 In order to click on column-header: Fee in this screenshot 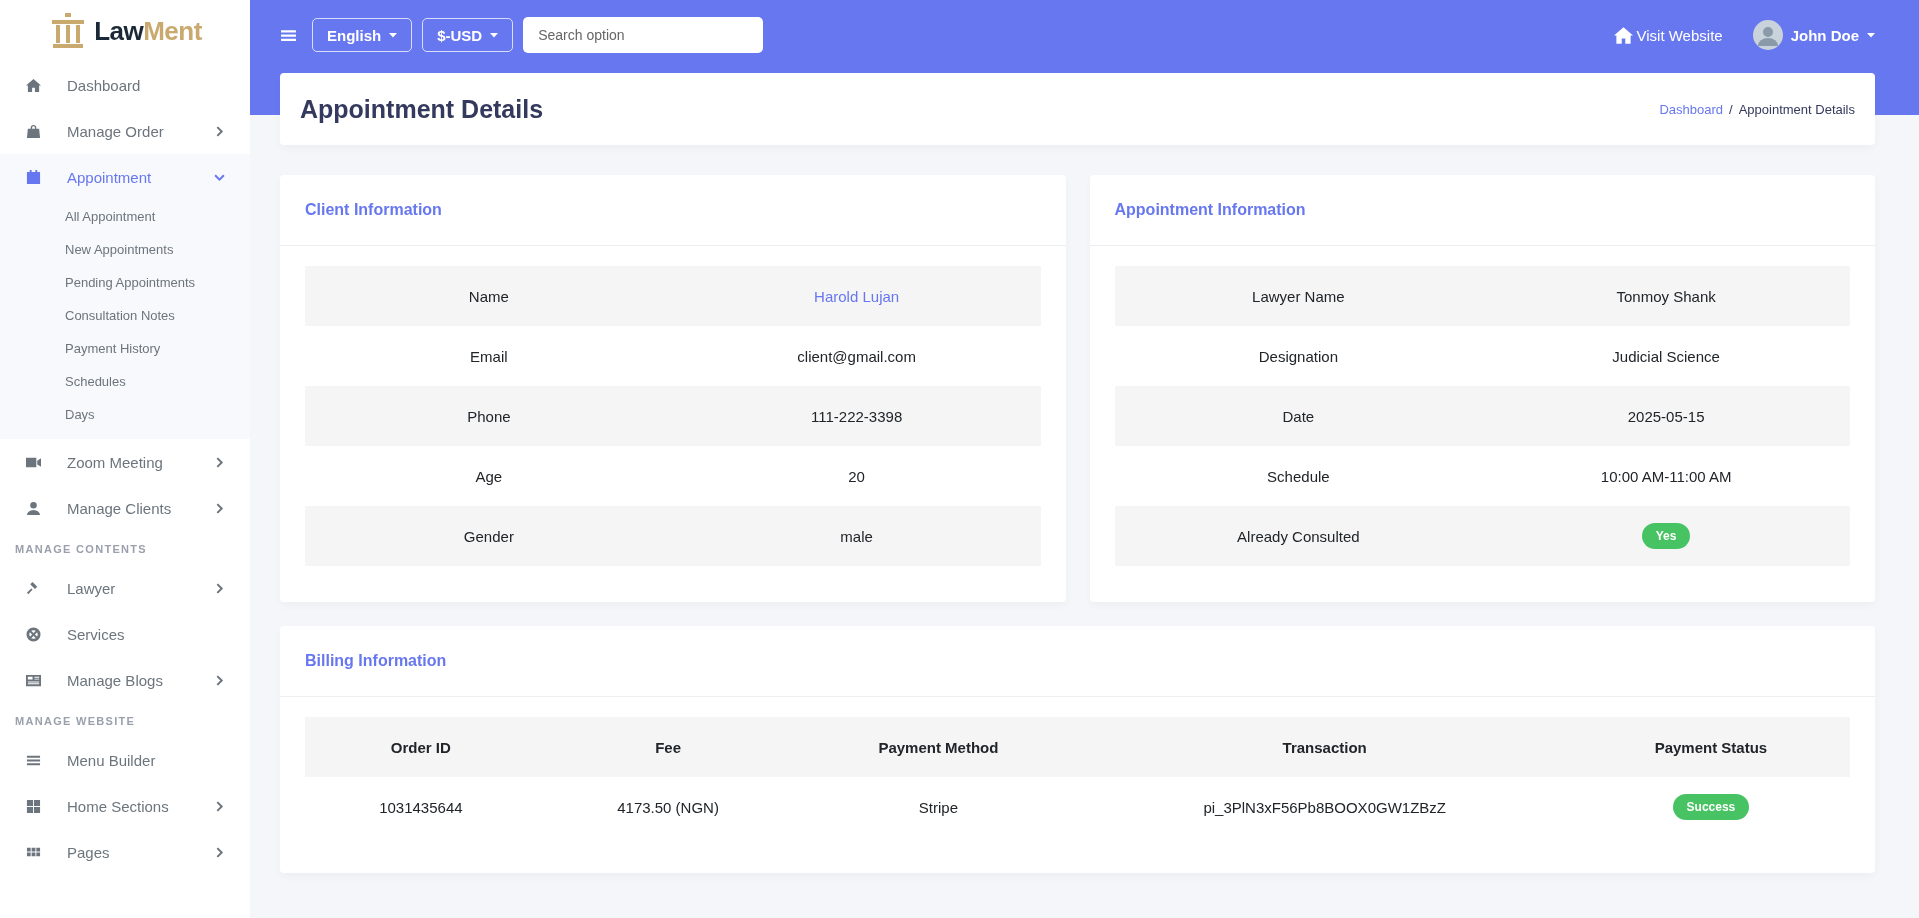, I will do `click(668, 747)`.